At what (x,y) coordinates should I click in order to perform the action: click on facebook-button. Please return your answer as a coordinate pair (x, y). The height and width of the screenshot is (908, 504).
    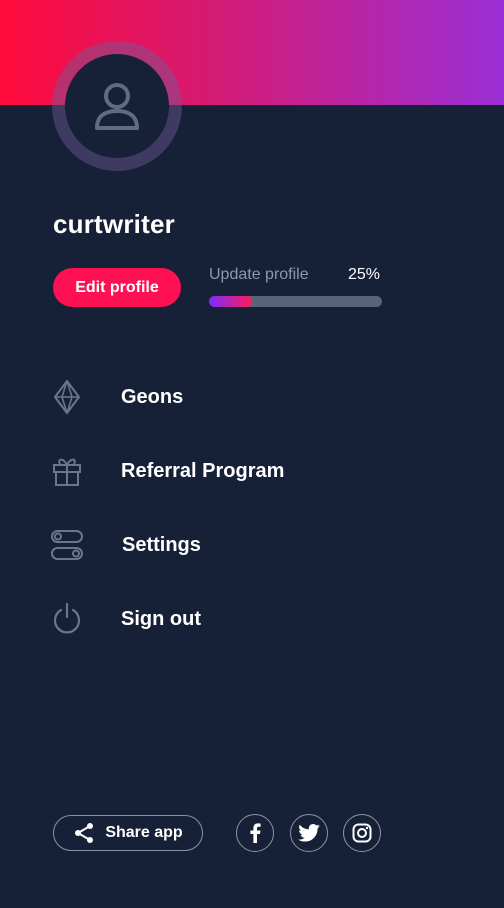
    Looking at the image, I should click on (255, 833).